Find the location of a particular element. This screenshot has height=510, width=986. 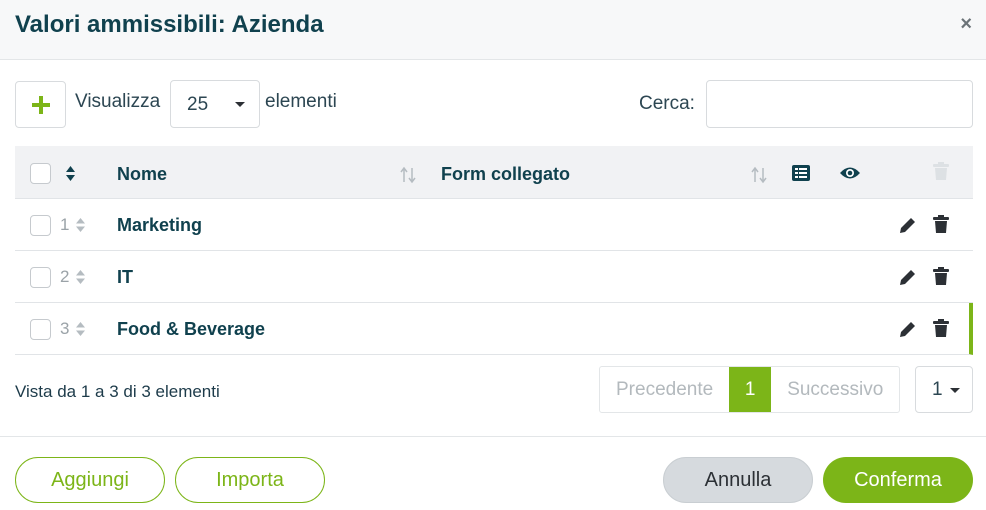

search-input is located at coordinates (839, 104).